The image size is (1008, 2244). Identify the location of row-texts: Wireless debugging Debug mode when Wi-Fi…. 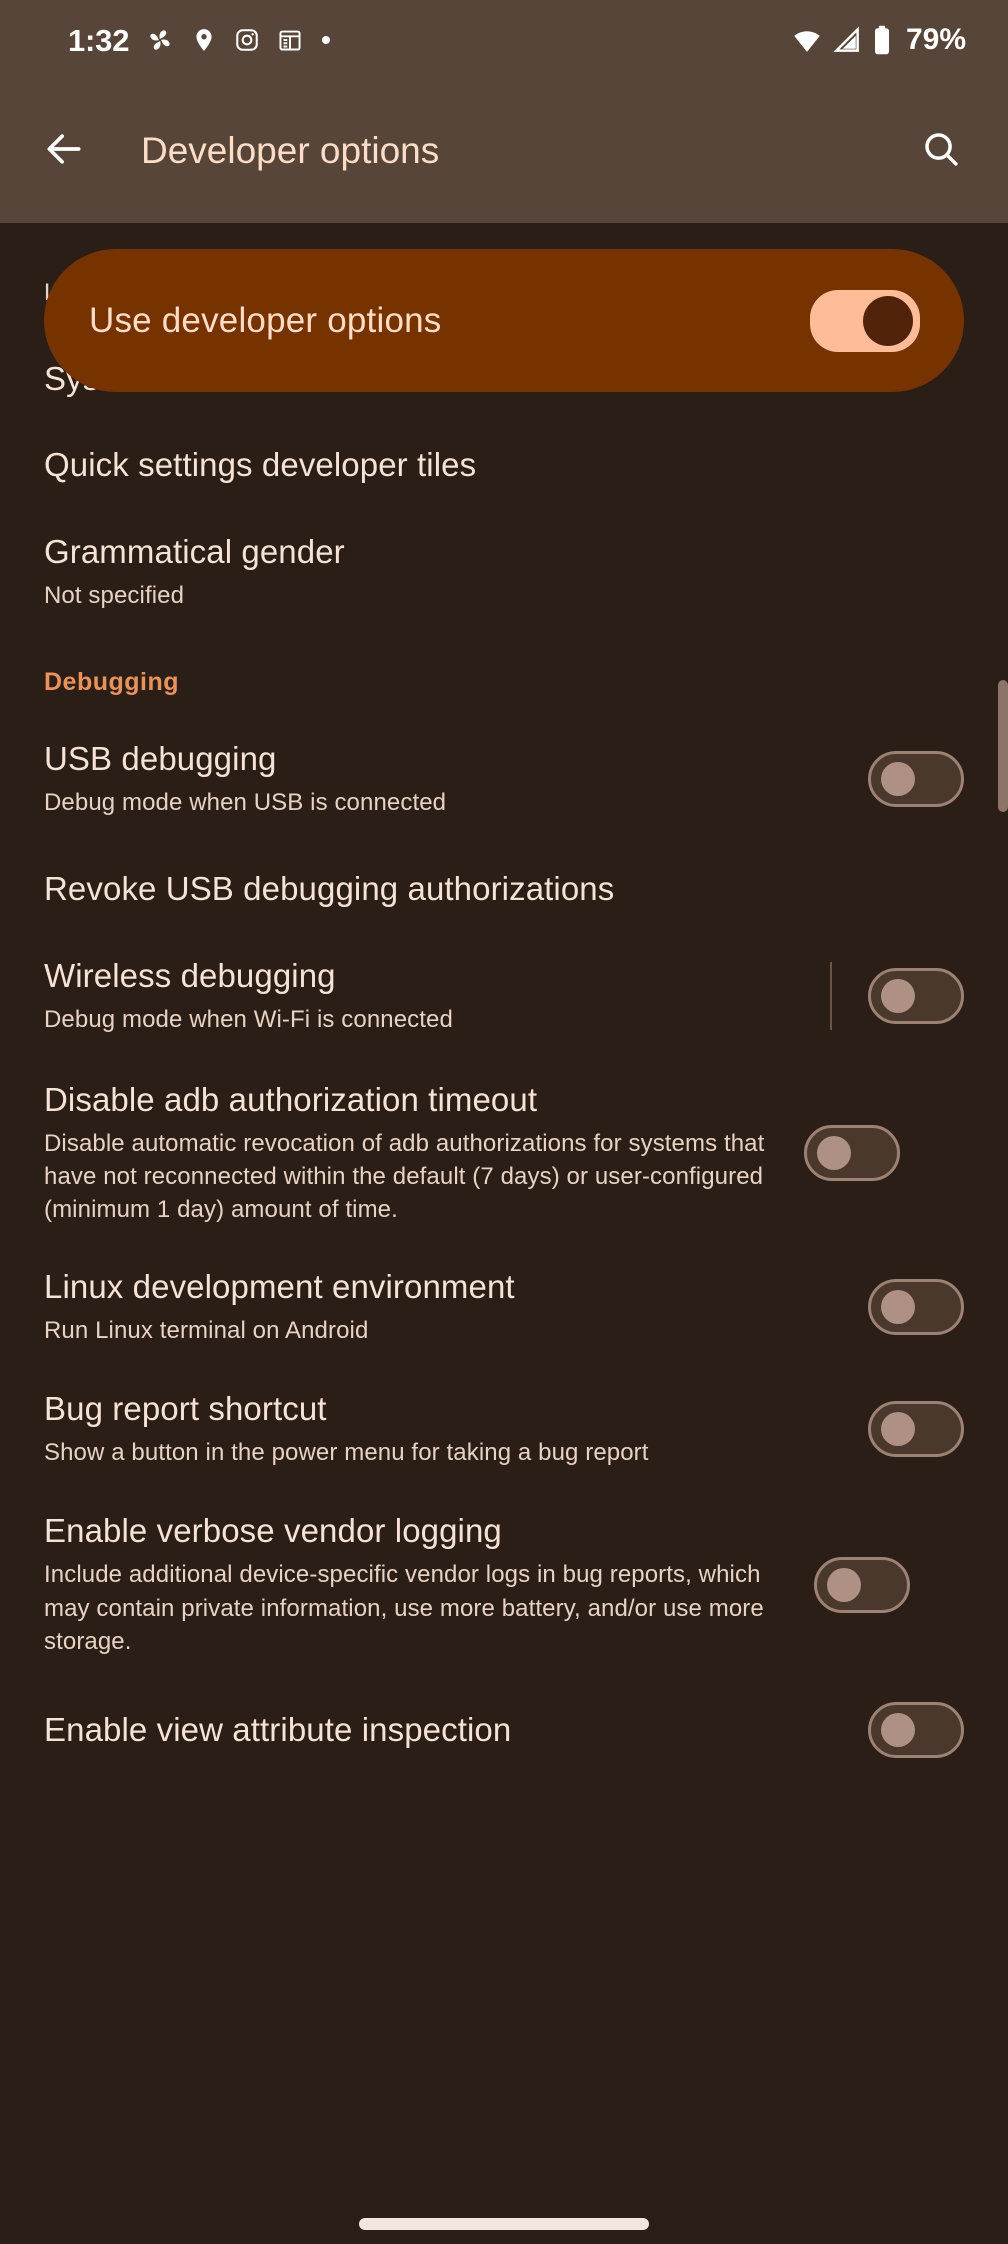
(437, 996).